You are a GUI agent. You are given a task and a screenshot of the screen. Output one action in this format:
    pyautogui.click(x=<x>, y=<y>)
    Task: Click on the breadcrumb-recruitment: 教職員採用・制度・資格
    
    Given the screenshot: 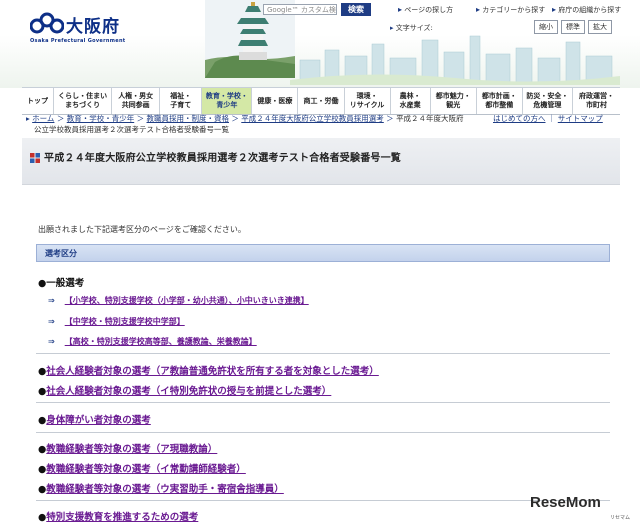 What is the action you would take?
    pyautogui.click(x=188, y=118)
    